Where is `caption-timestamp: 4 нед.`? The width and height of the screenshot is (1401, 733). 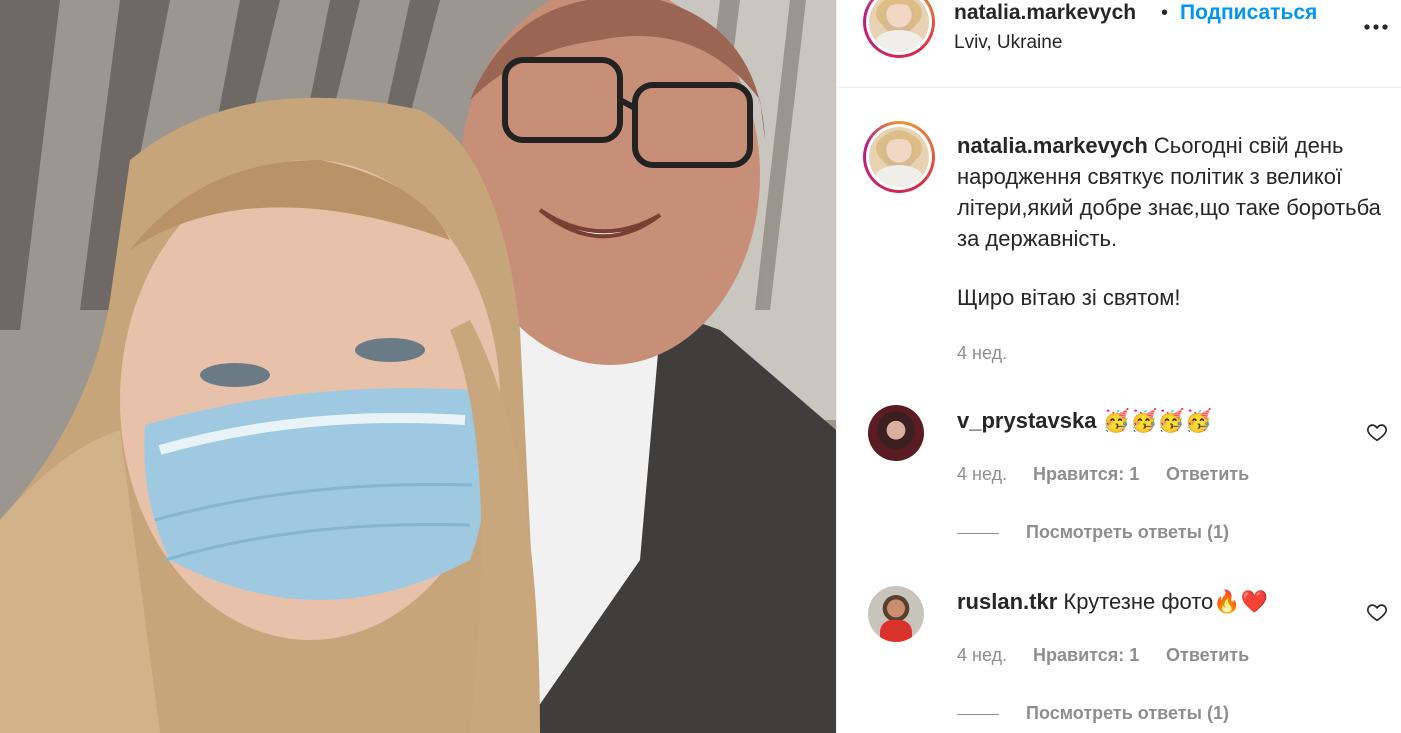 caption-timestamp: 4 нед. is located at coordinates (982, 353).